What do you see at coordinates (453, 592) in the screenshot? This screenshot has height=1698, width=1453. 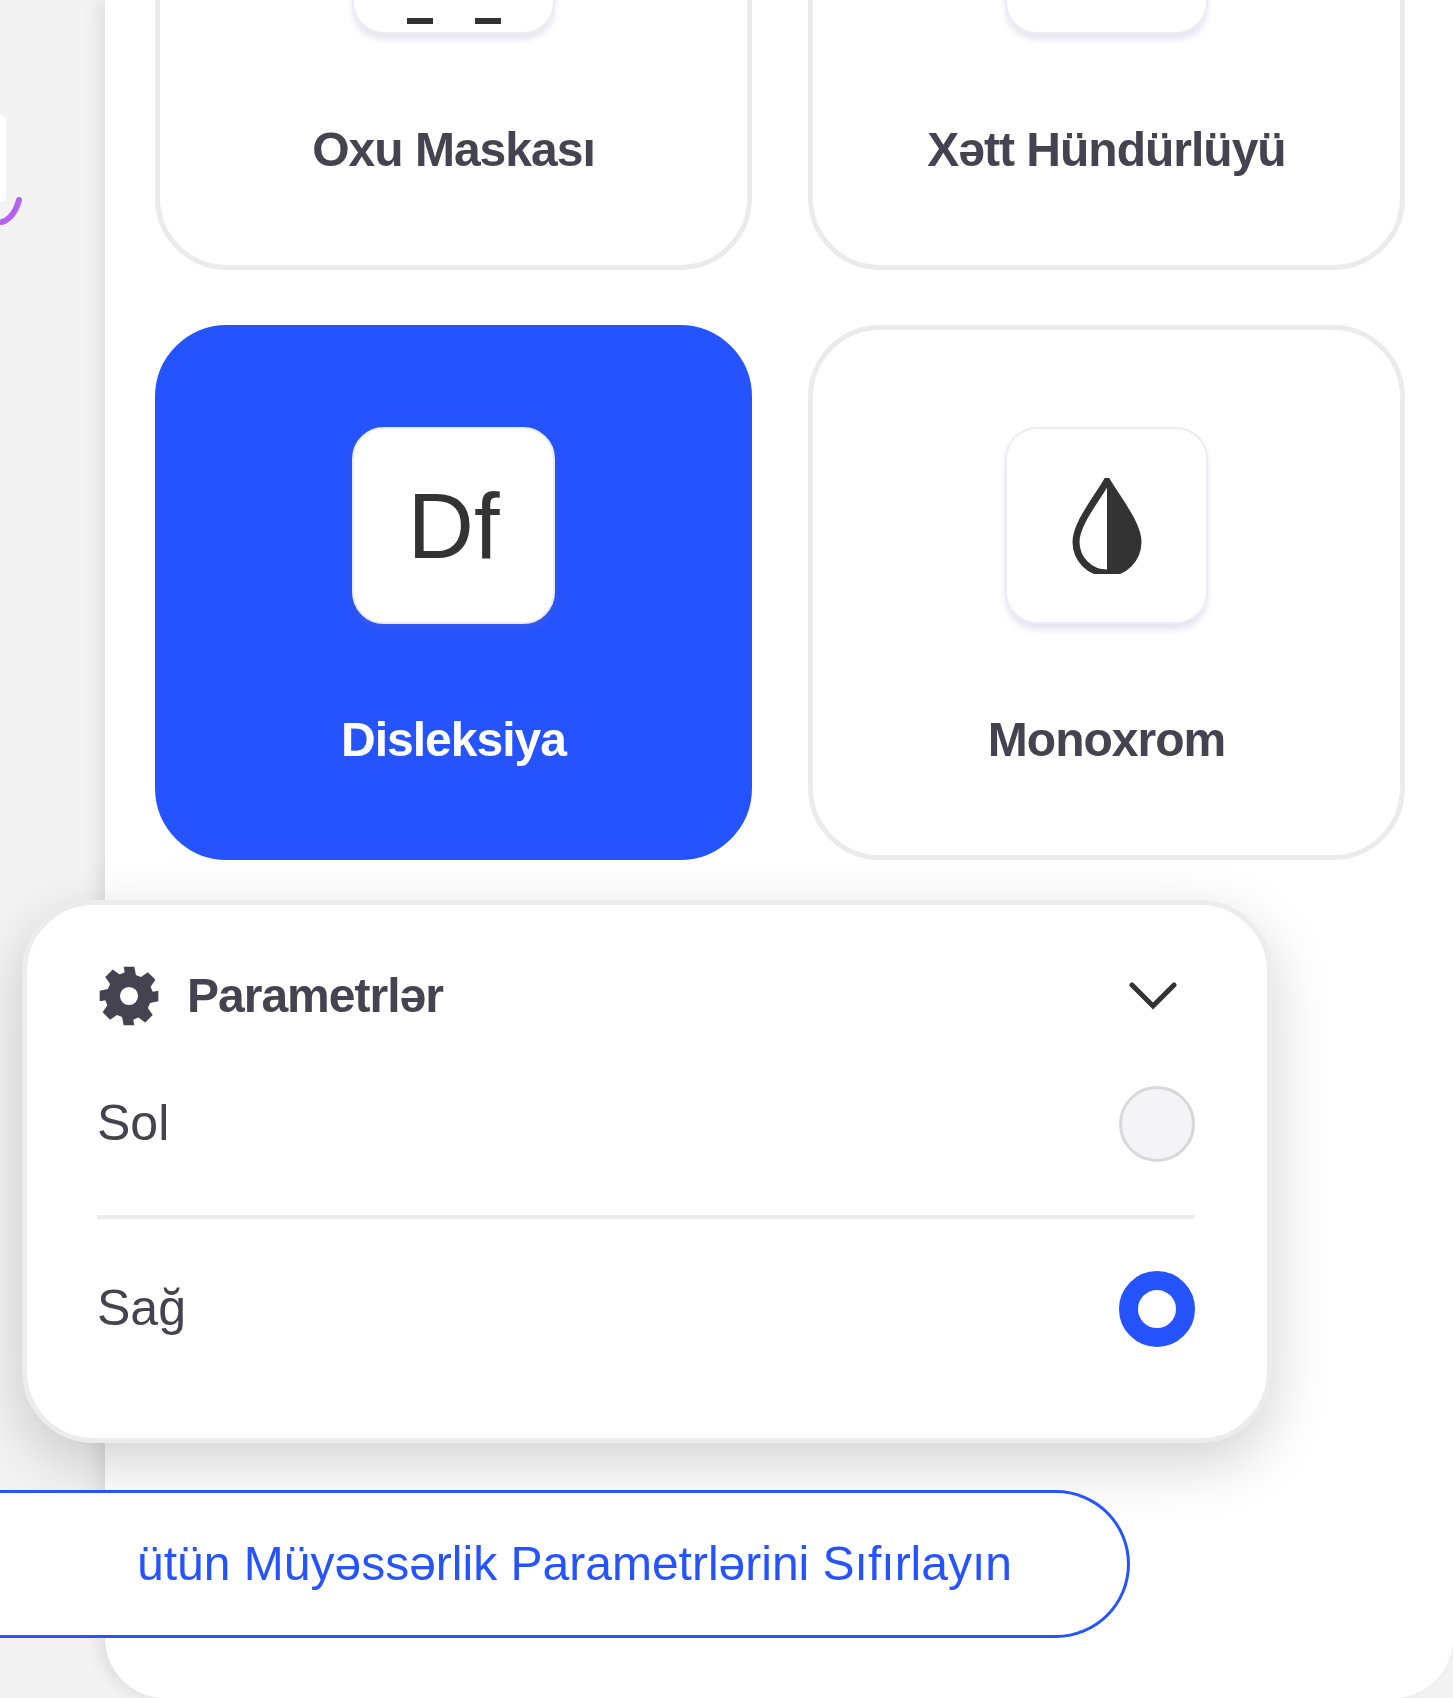 I see `feature-card: Df Disleksiya` at bounding box center [453, 592].